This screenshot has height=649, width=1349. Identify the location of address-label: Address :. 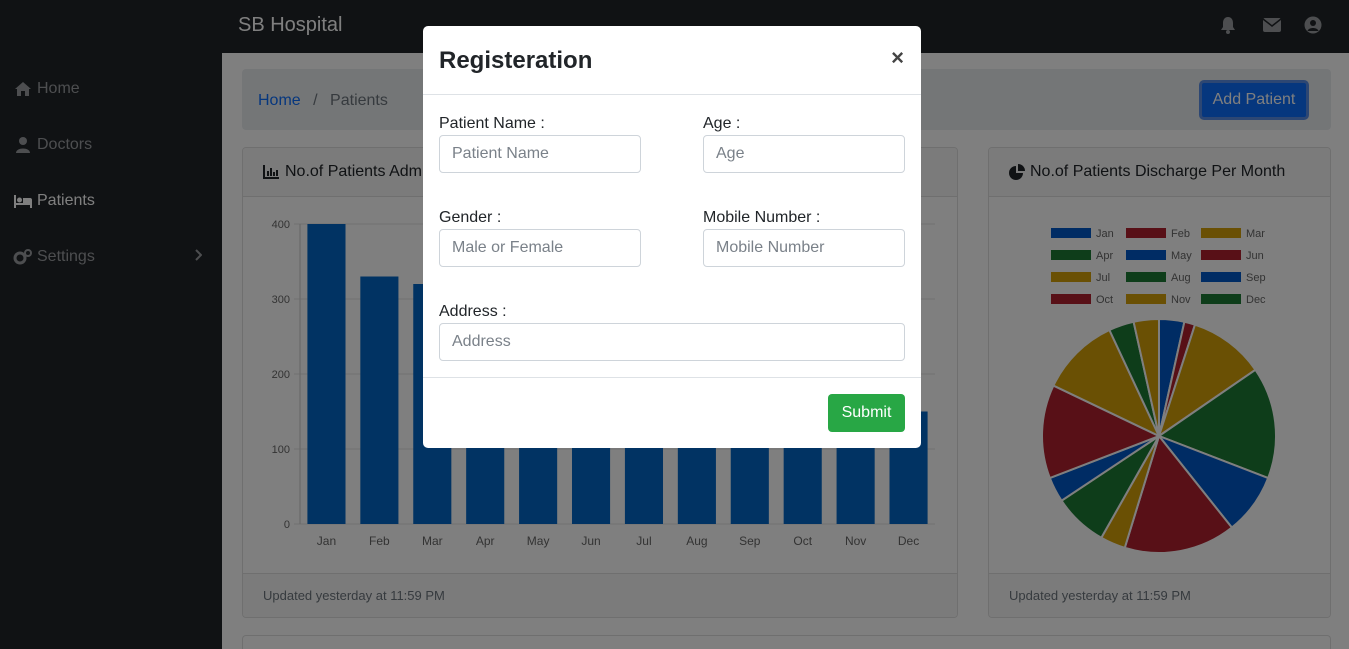
(473, 311).